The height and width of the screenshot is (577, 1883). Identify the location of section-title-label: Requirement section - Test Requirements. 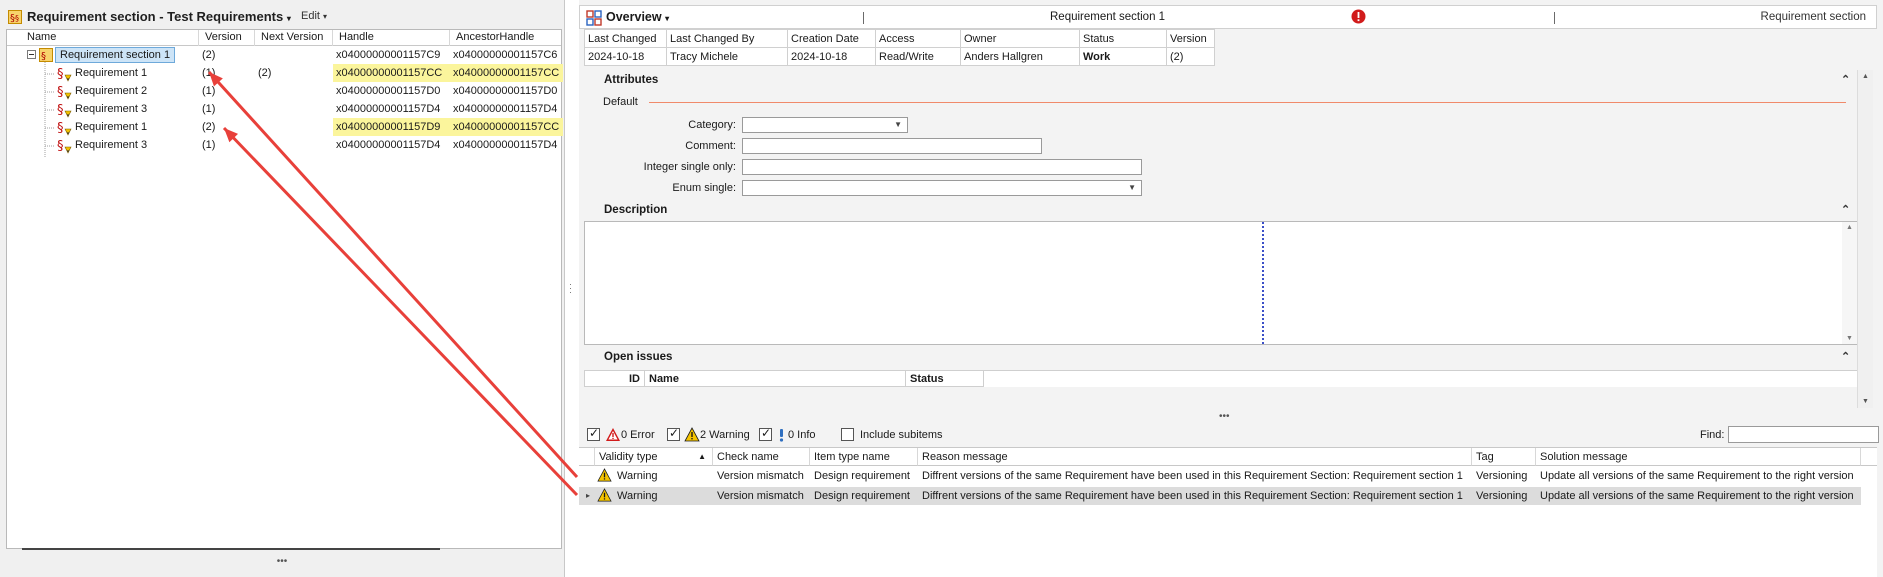
(155, 16).